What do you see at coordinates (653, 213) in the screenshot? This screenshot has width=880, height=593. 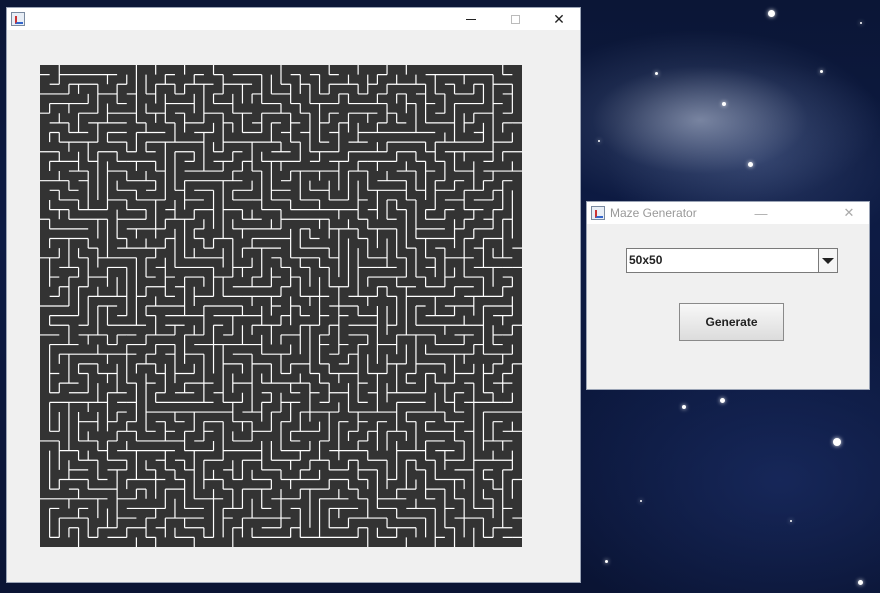 I see `generator-window-title: Maze Generator` at bounding box center [653, 213].